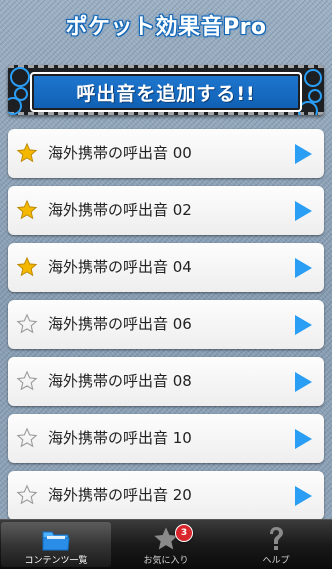 Image resolution: width=332 pixels, height=569 pixels. Describe the element at coordinates (120, 210) in the screenshot. I see `list-item-label: 海外携帯の呼出音 02` at that location.